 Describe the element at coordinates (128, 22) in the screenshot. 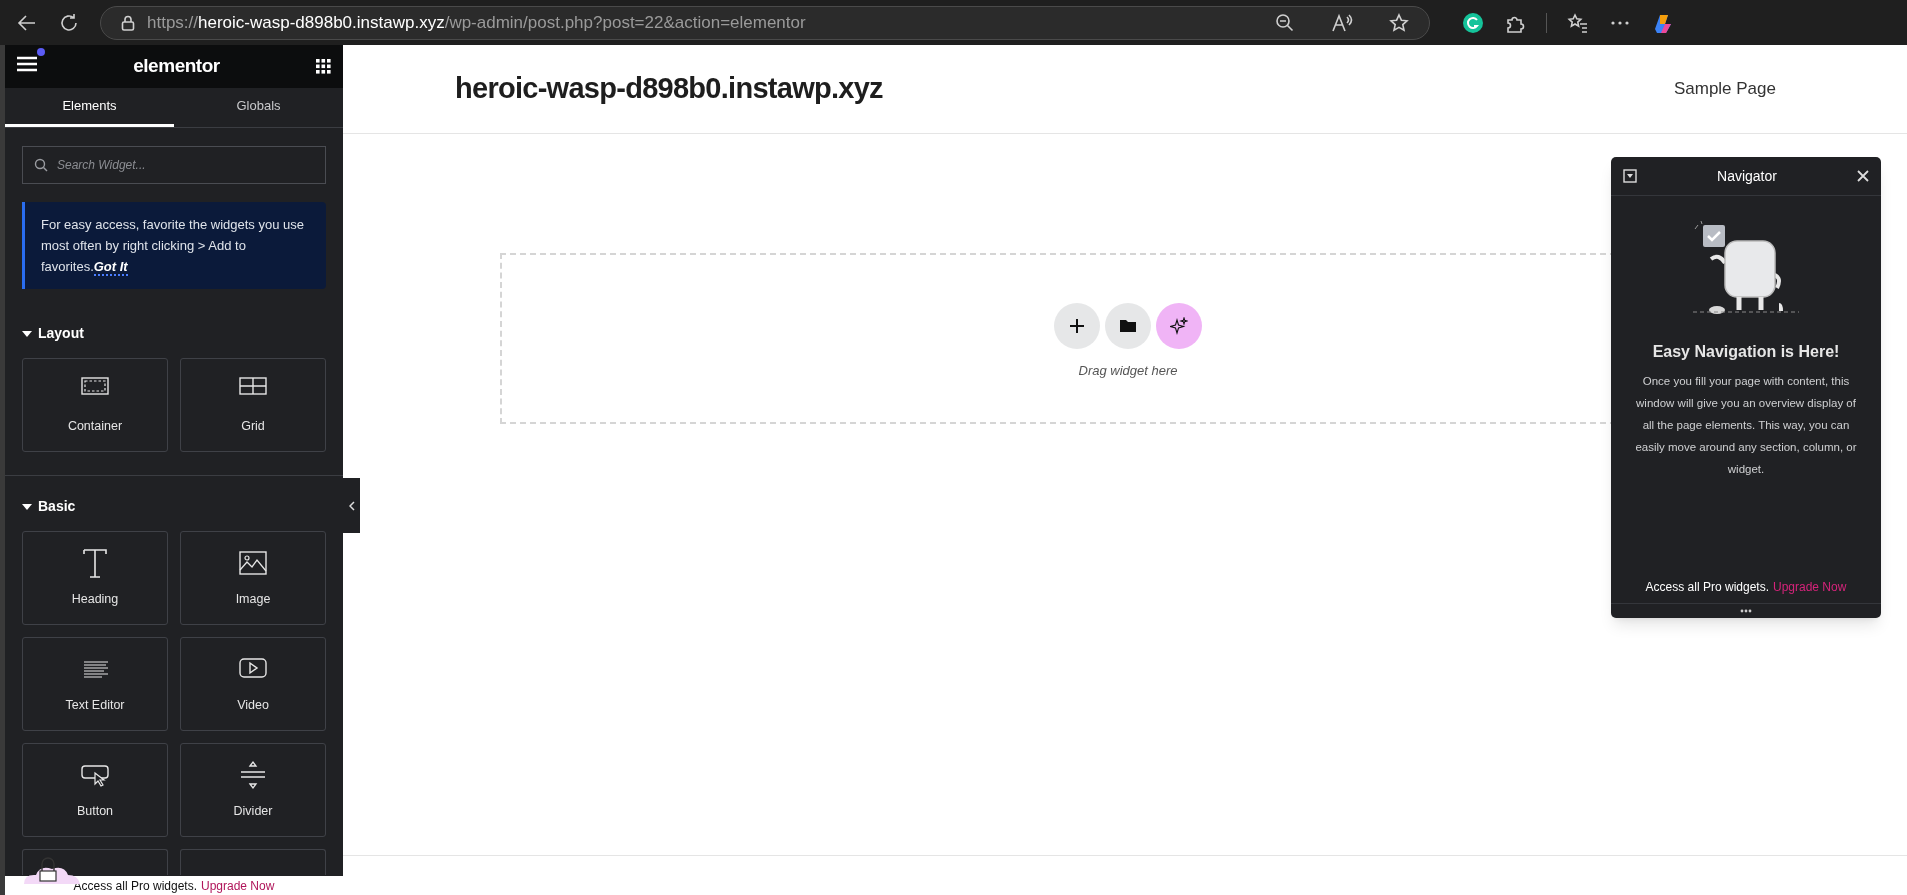

I see `lock-icon` at that location.